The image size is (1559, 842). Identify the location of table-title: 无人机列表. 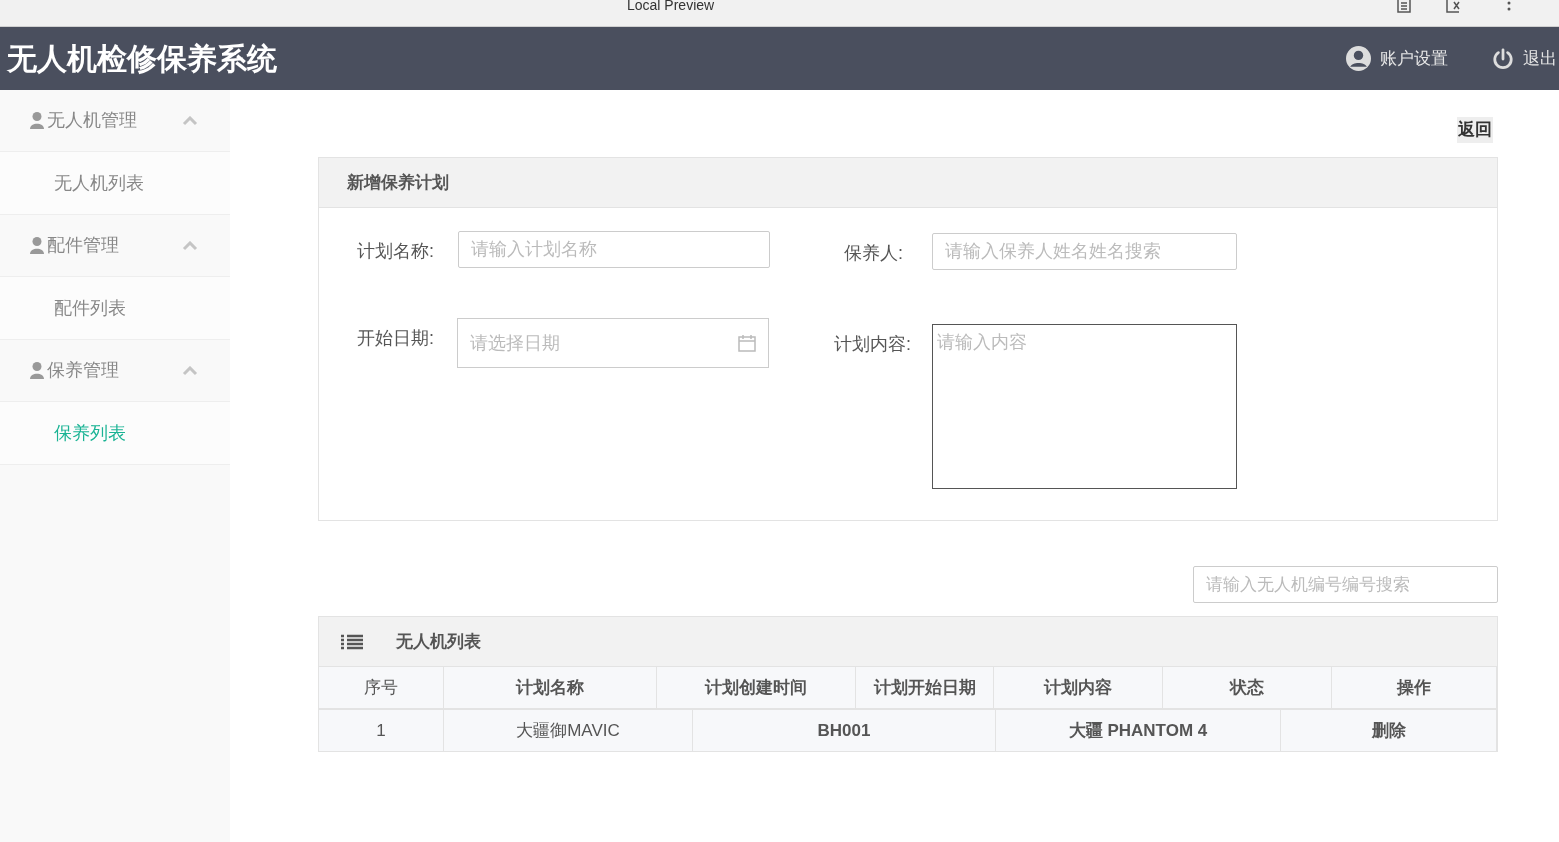
(438, 641).